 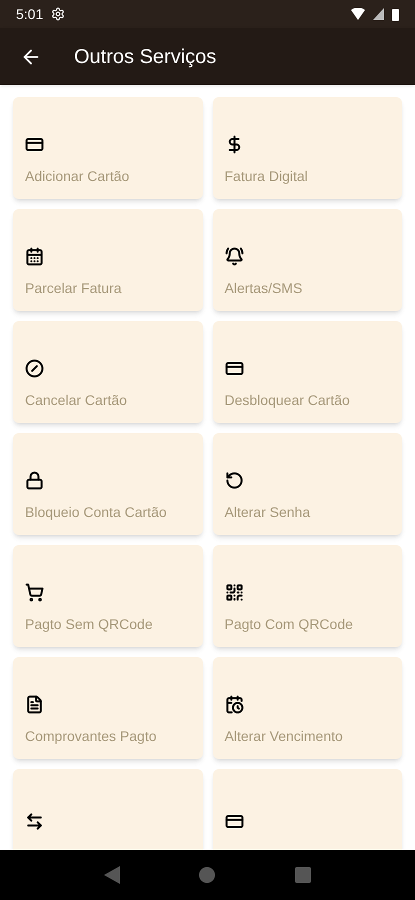 What do you see at coordinates (234, 480) in the screenshot?
I see `rotate-icon` at bounding box center [234, 480].